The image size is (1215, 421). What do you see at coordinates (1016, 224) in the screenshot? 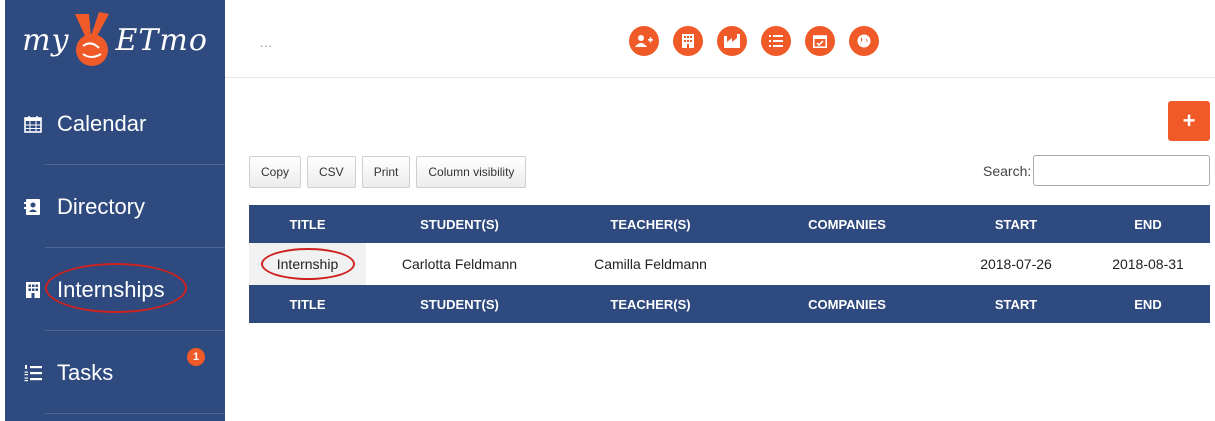
I see `column-header-start: START` at bounding box center [1016, 224].